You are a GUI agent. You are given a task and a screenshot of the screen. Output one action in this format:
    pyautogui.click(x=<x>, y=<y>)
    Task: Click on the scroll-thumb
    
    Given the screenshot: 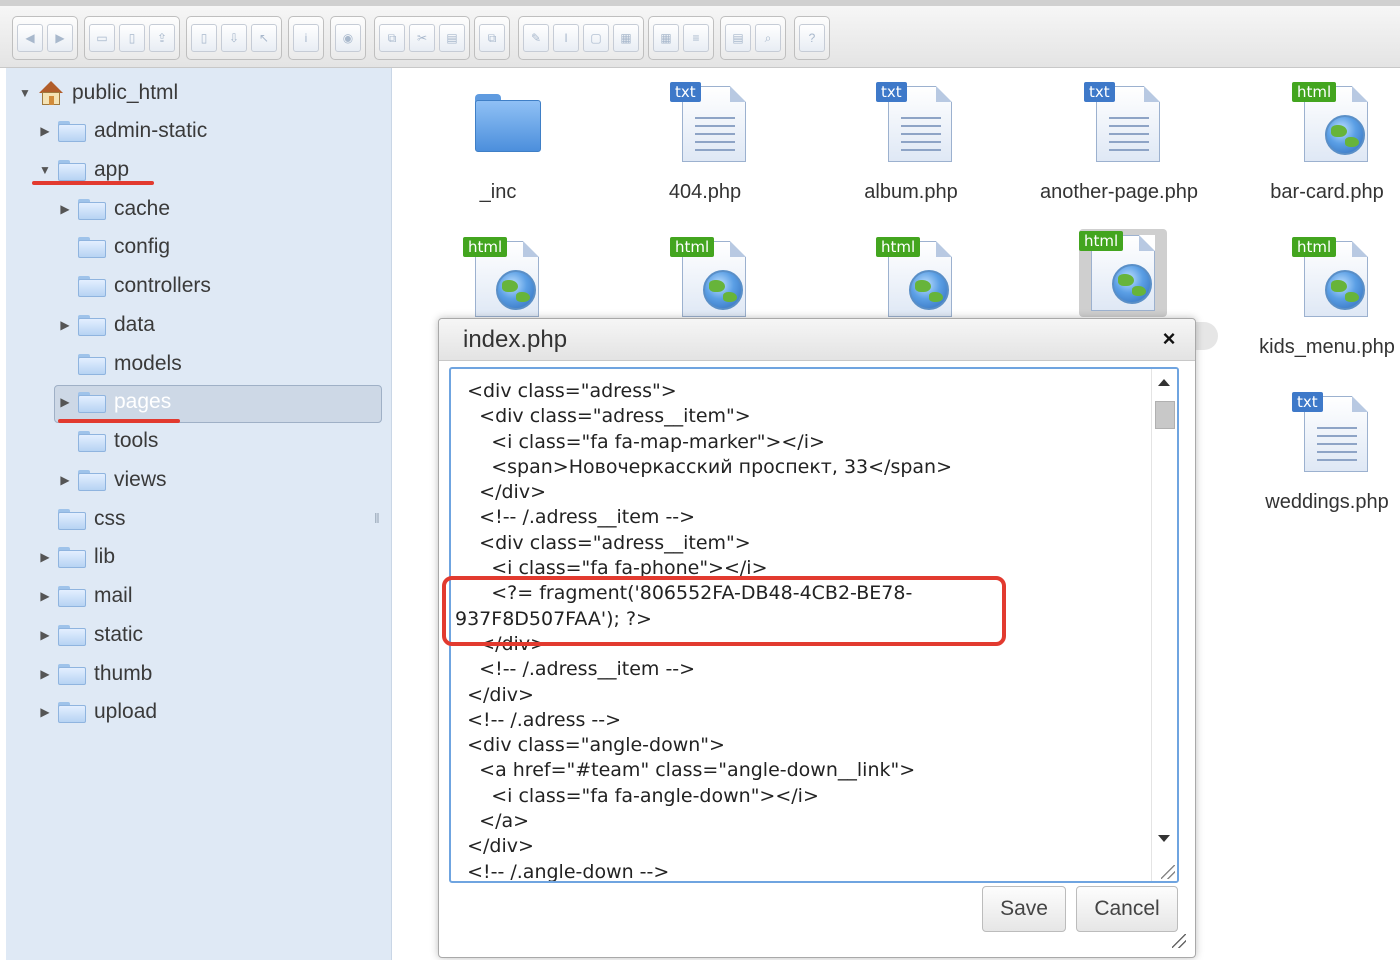 What is the action you would take?
    pyautogui.click(x=1165, y=415)
    